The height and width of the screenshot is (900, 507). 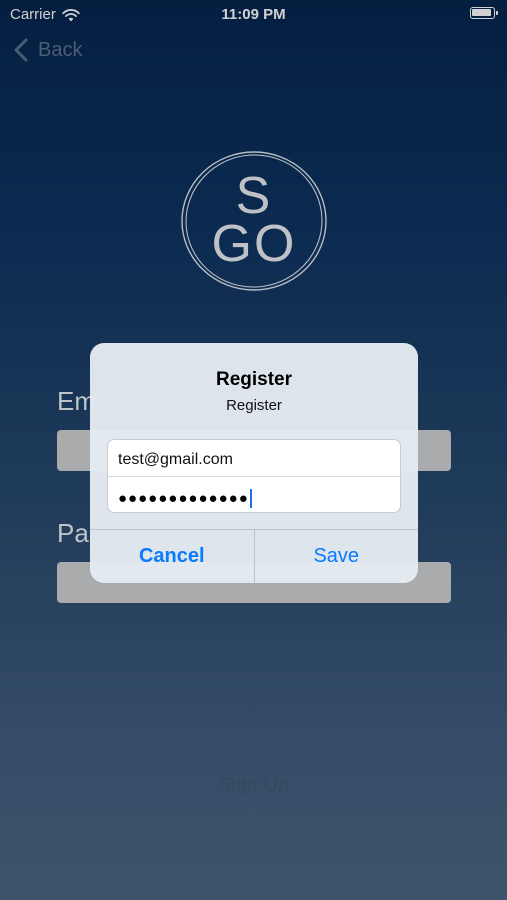 I want to click on password-dots: ●●●●●●●●●●●●●, so click(x=183, y=498).